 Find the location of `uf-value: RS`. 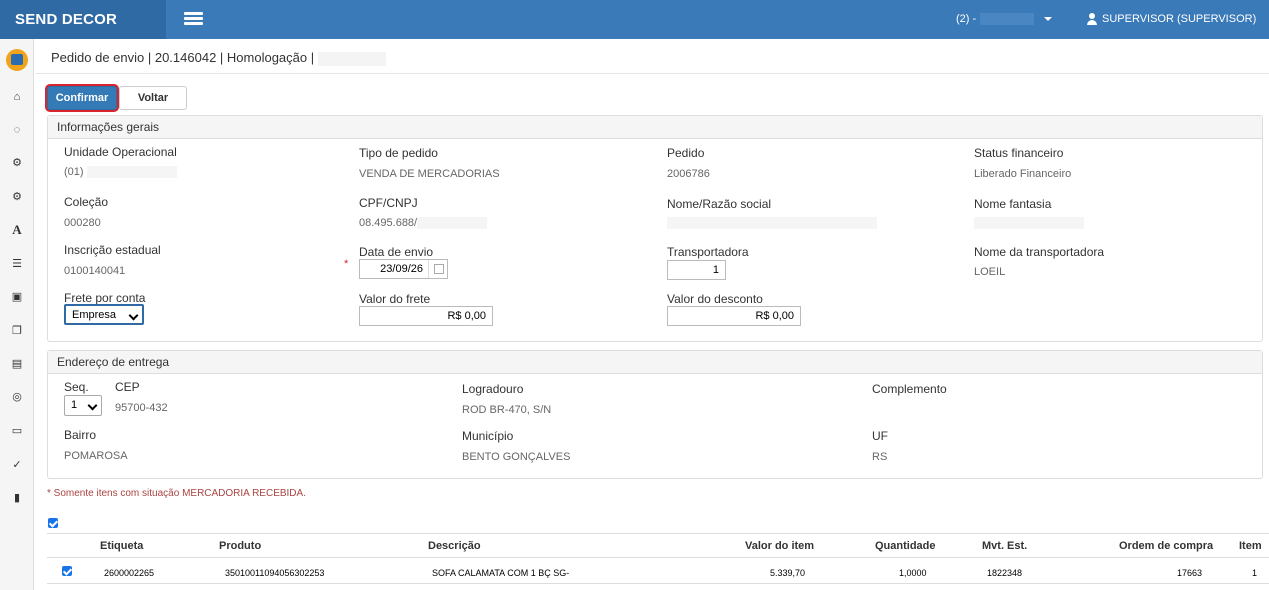

uf-value: RS is located at coordinates (880, 457).